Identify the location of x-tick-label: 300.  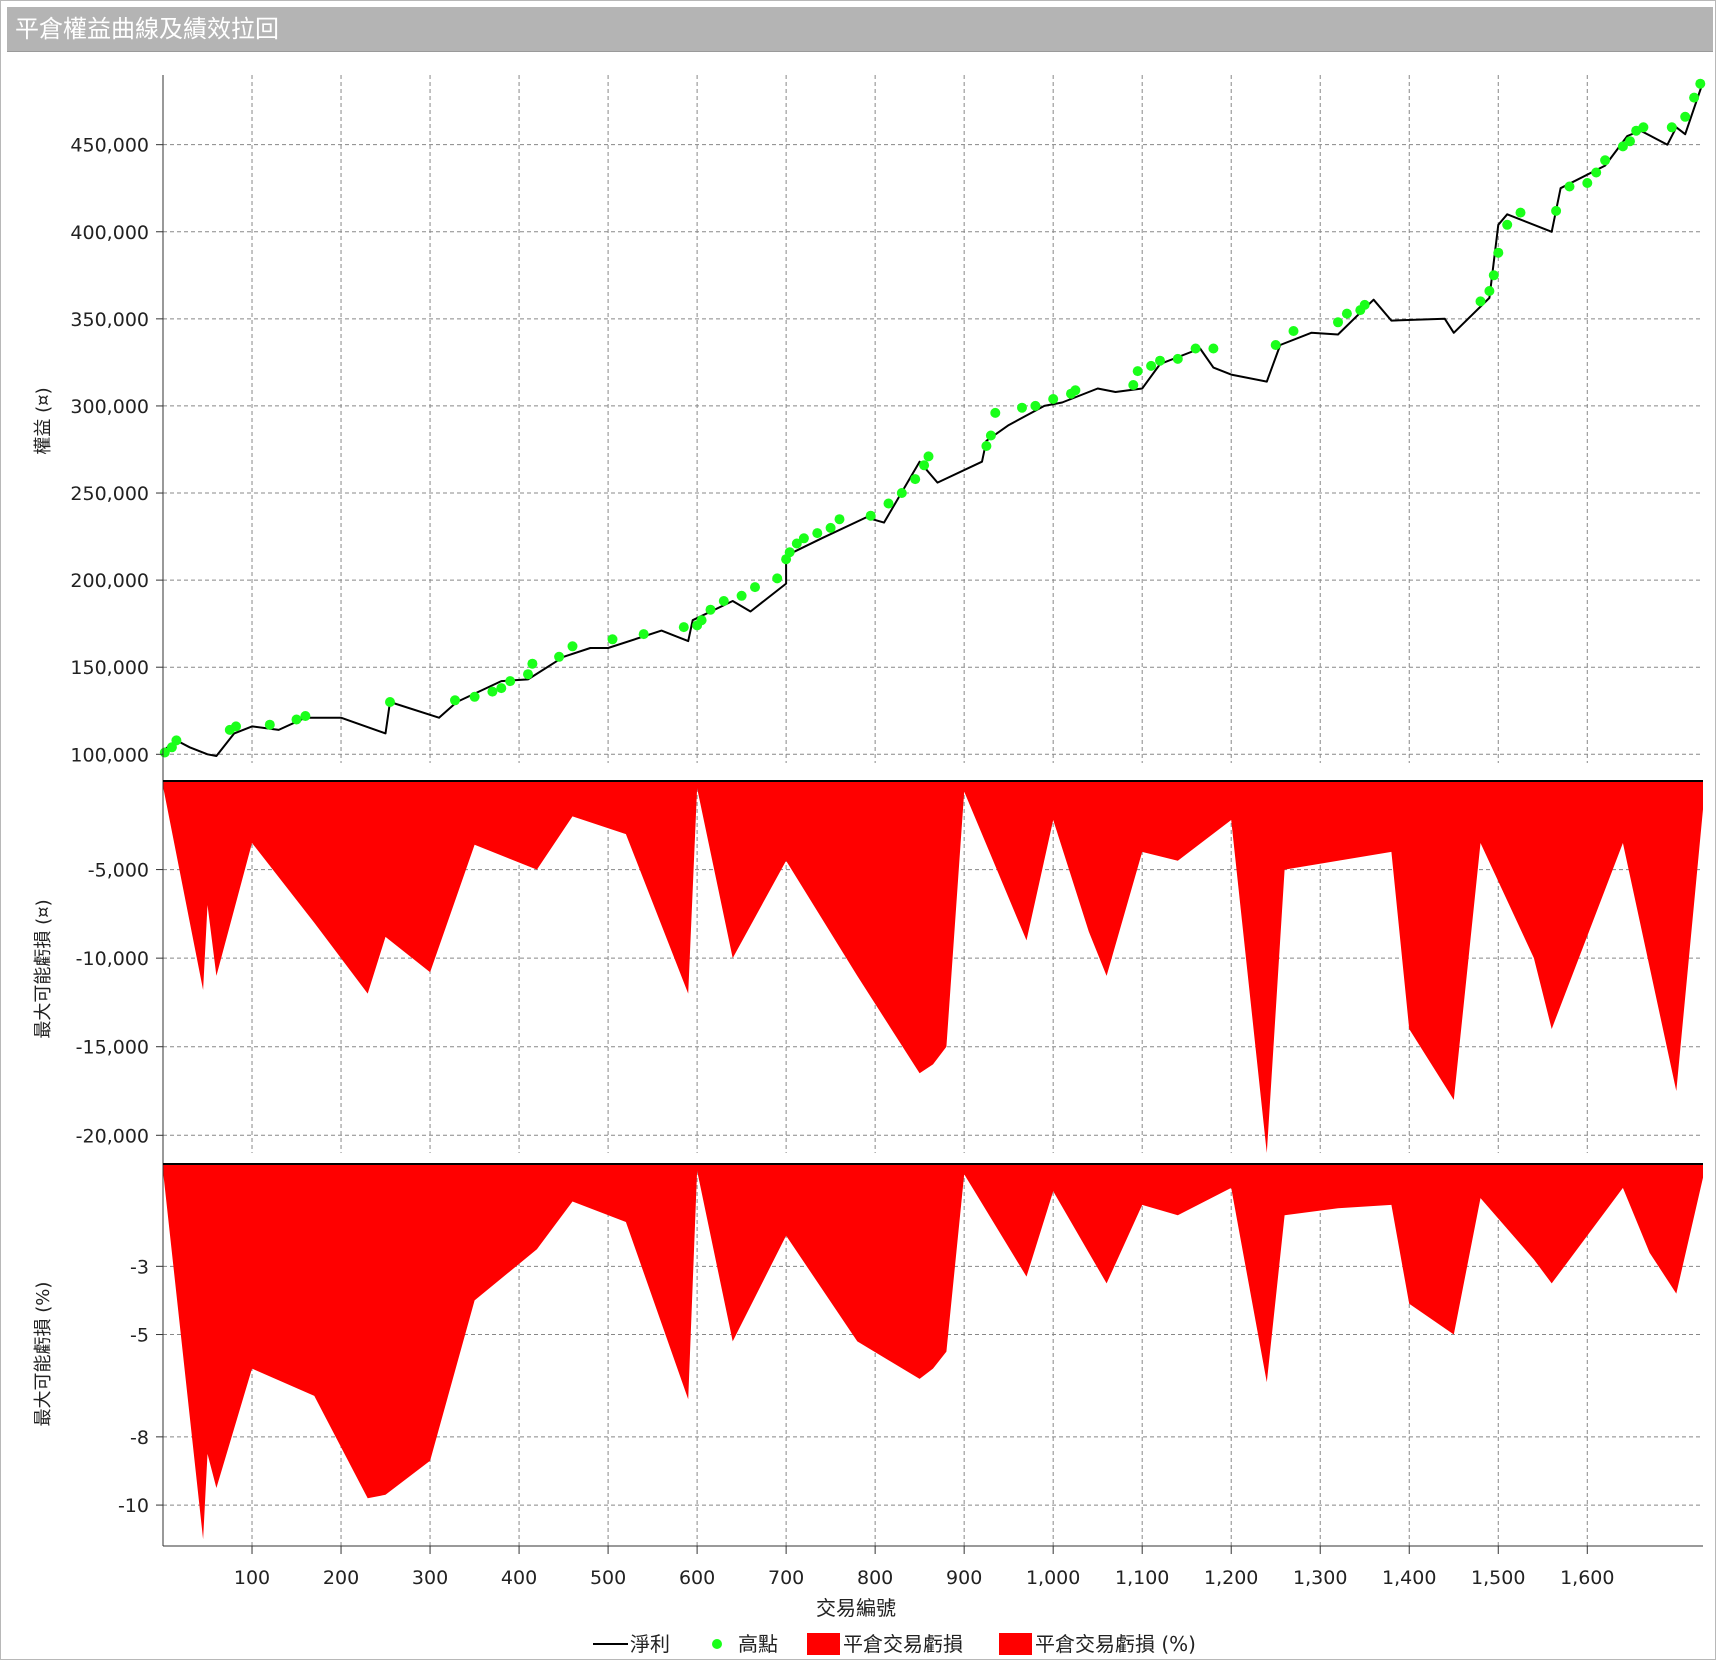
(430, 1578).